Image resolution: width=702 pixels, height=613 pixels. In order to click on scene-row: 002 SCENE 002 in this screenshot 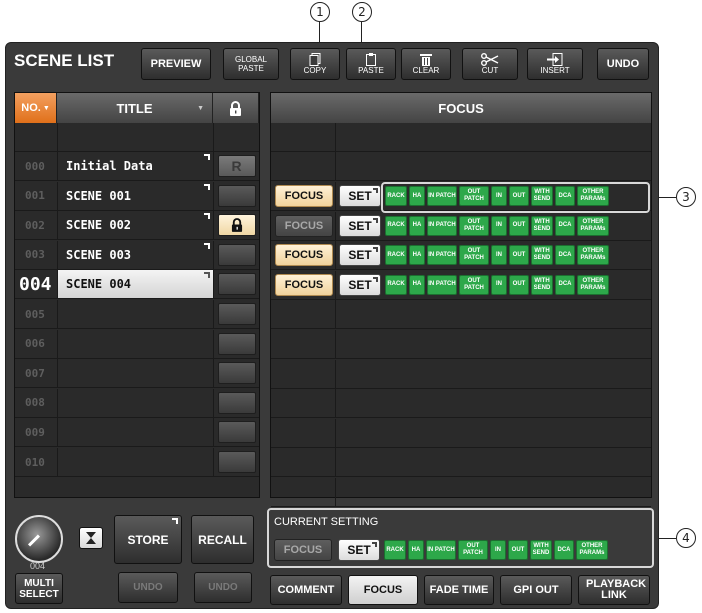, I will do `click(137, 226)`.